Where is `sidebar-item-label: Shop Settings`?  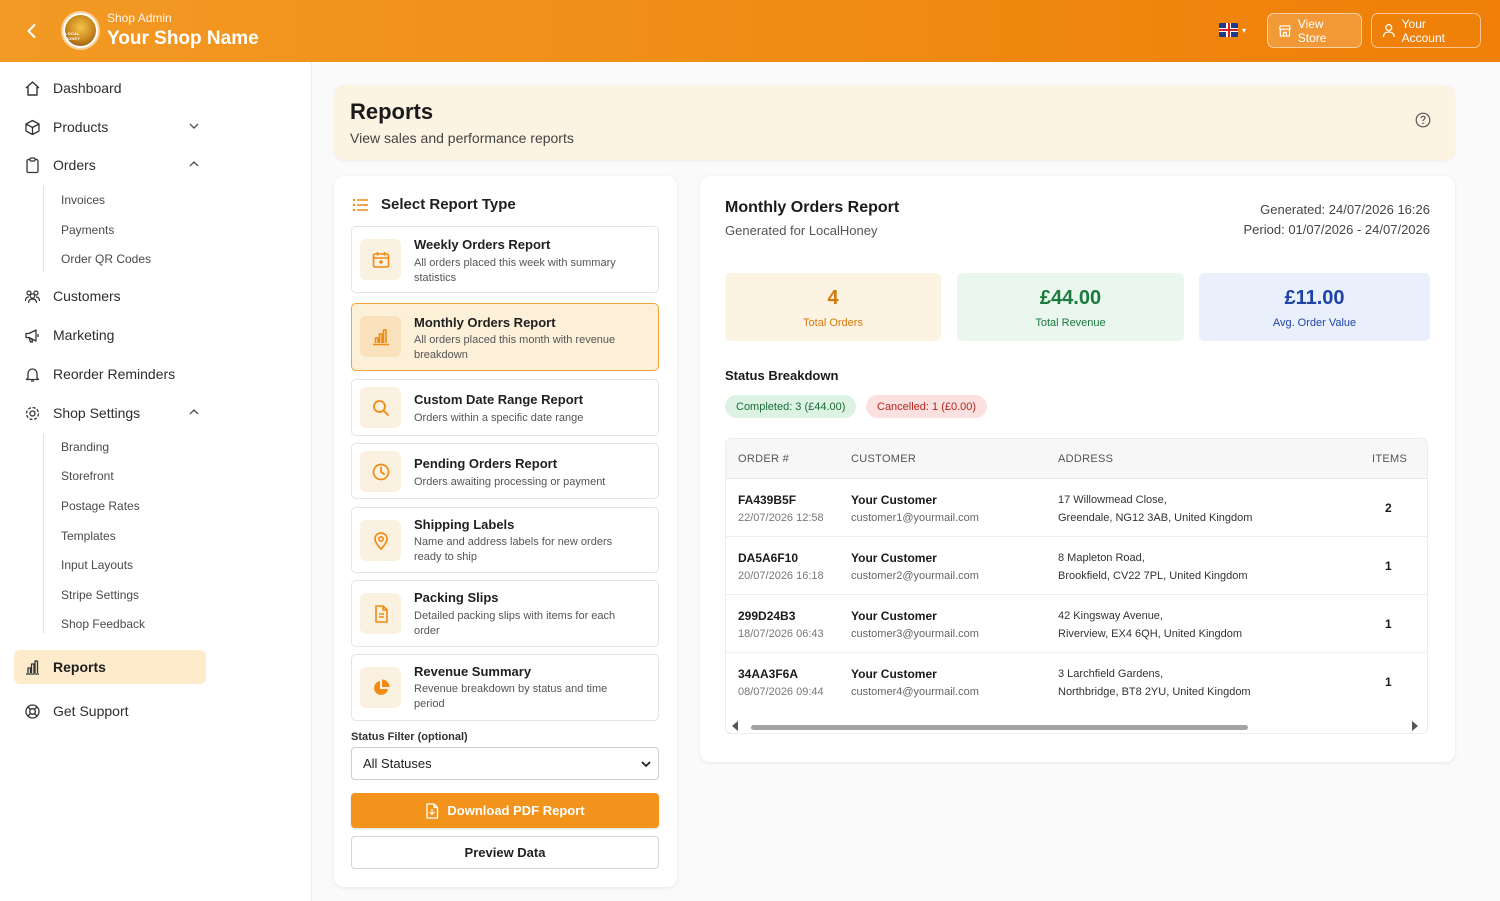
sidebar-item-label: Shop Settings is located at coordinates (97, 413).